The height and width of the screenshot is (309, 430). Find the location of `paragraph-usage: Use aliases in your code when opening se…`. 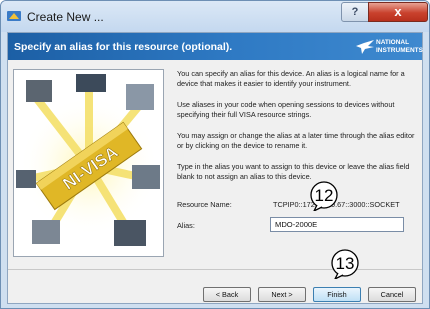

paragraph-usage: Use aliases in your code when opening se… is located at coordinates (286, 109).